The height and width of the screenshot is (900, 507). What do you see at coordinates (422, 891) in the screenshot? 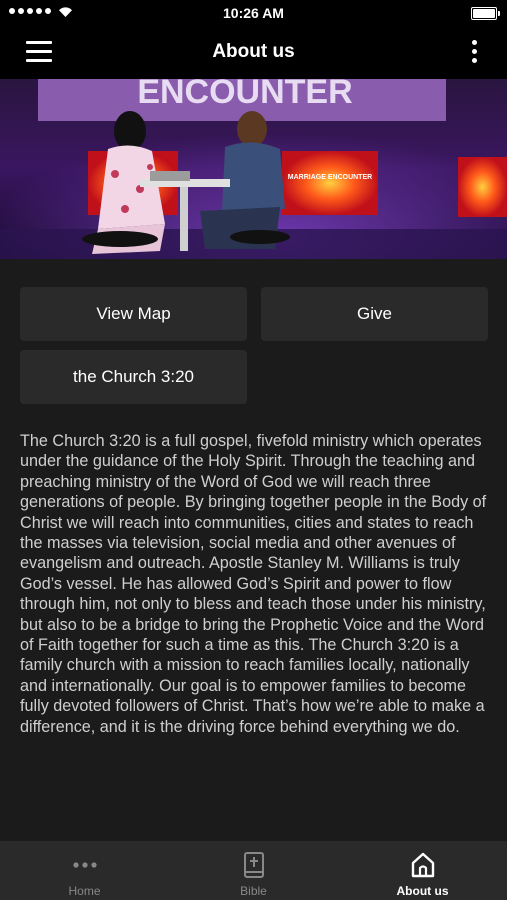
I see `tab-about-us-label: About us` at bounding box center [422, 891].